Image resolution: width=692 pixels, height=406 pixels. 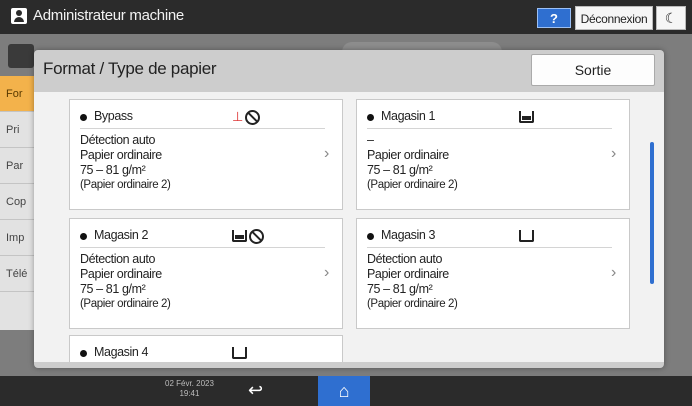 What do you see at coordinates (19, 274) in the screenshot?
I see `background-sidebar-item: Télé` at bounding box center [19, 274].